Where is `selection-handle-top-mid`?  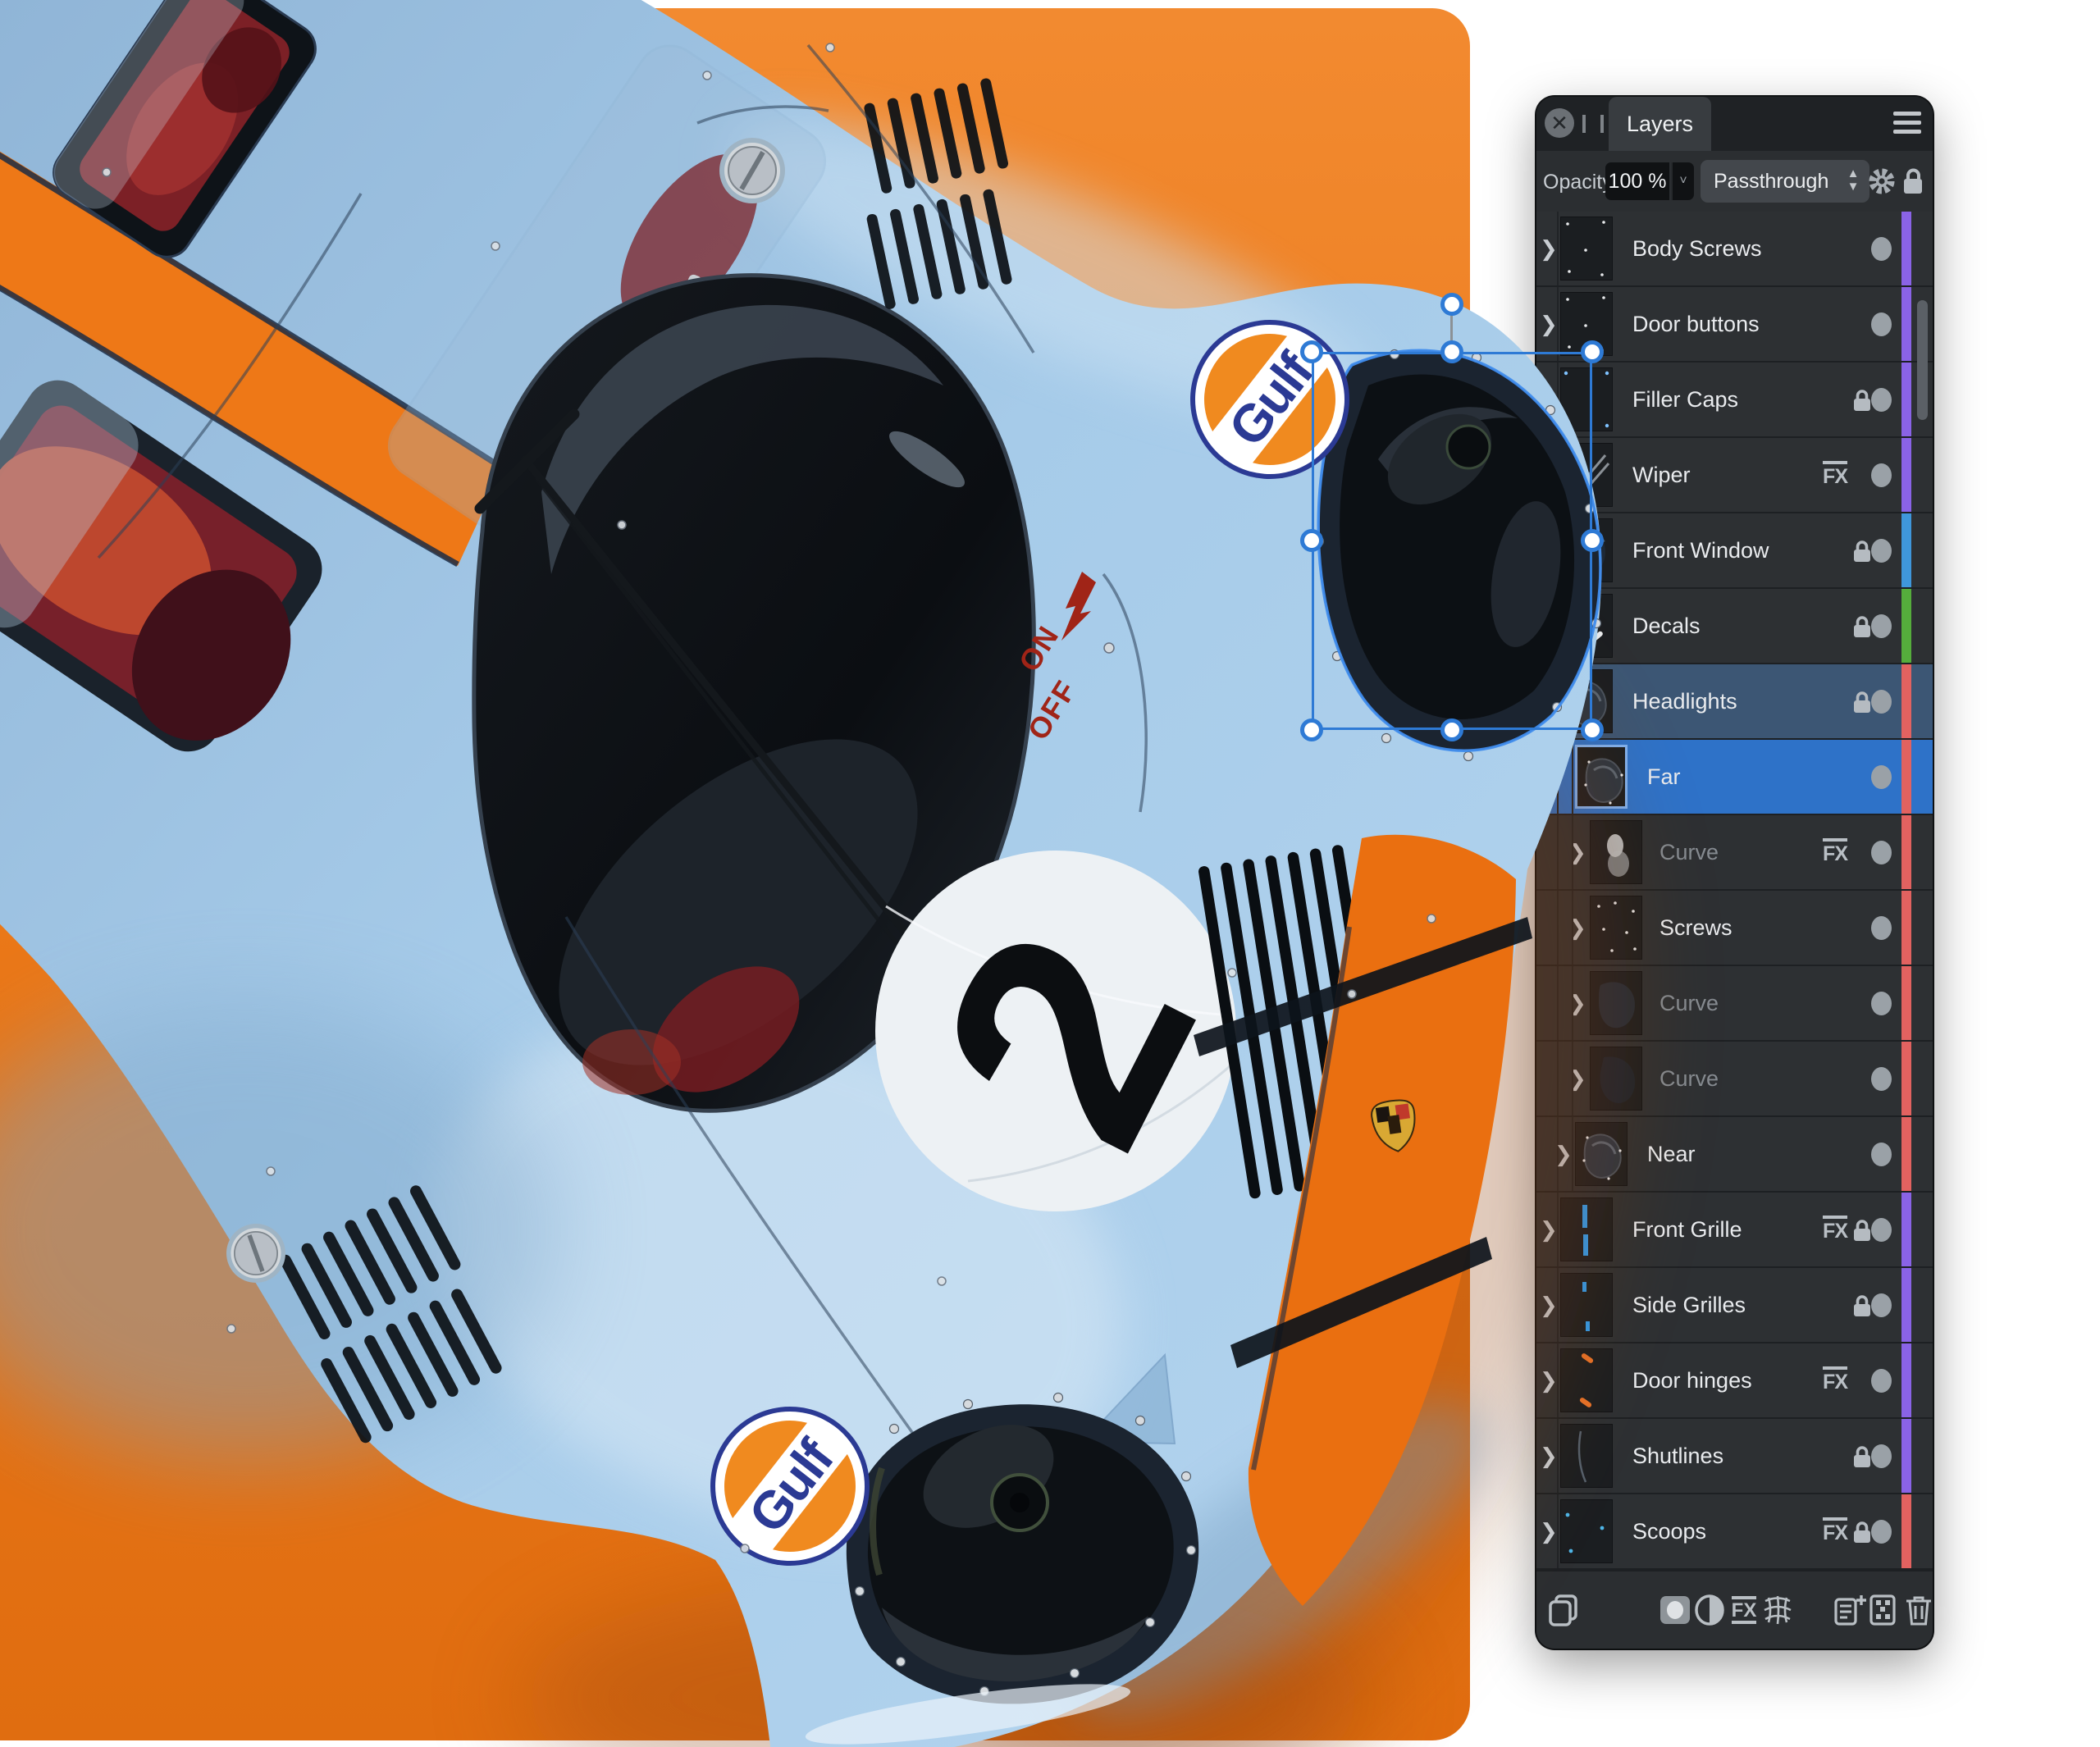
selection-handle-top-mid is located at coordinates (1451, 351).